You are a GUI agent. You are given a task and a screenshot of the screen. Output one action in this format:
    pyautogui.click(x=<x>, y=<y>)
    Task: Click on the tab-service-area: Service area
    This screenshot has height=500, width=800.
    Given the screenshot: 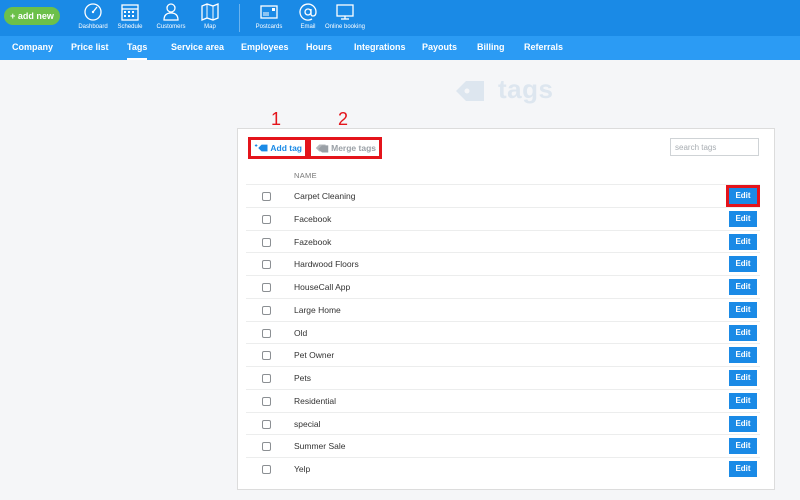 What is the action you would take?
    pyautogui.click(x=197, y=48)
    